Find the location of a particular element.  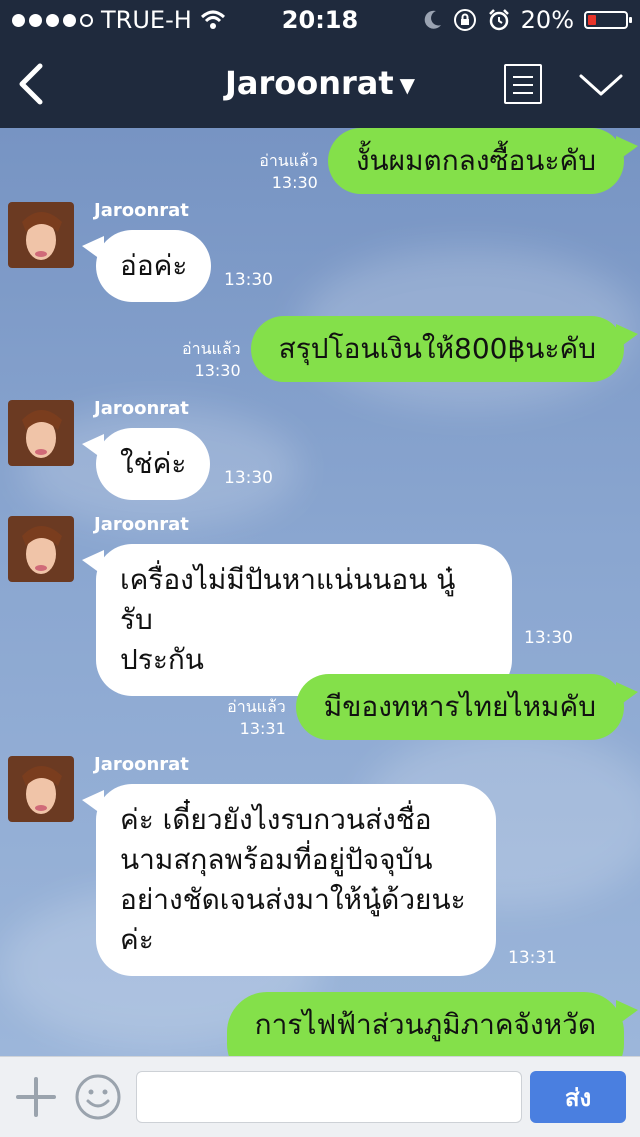

message-input-bar: ส่ง is located at coordinates (320, 1096).